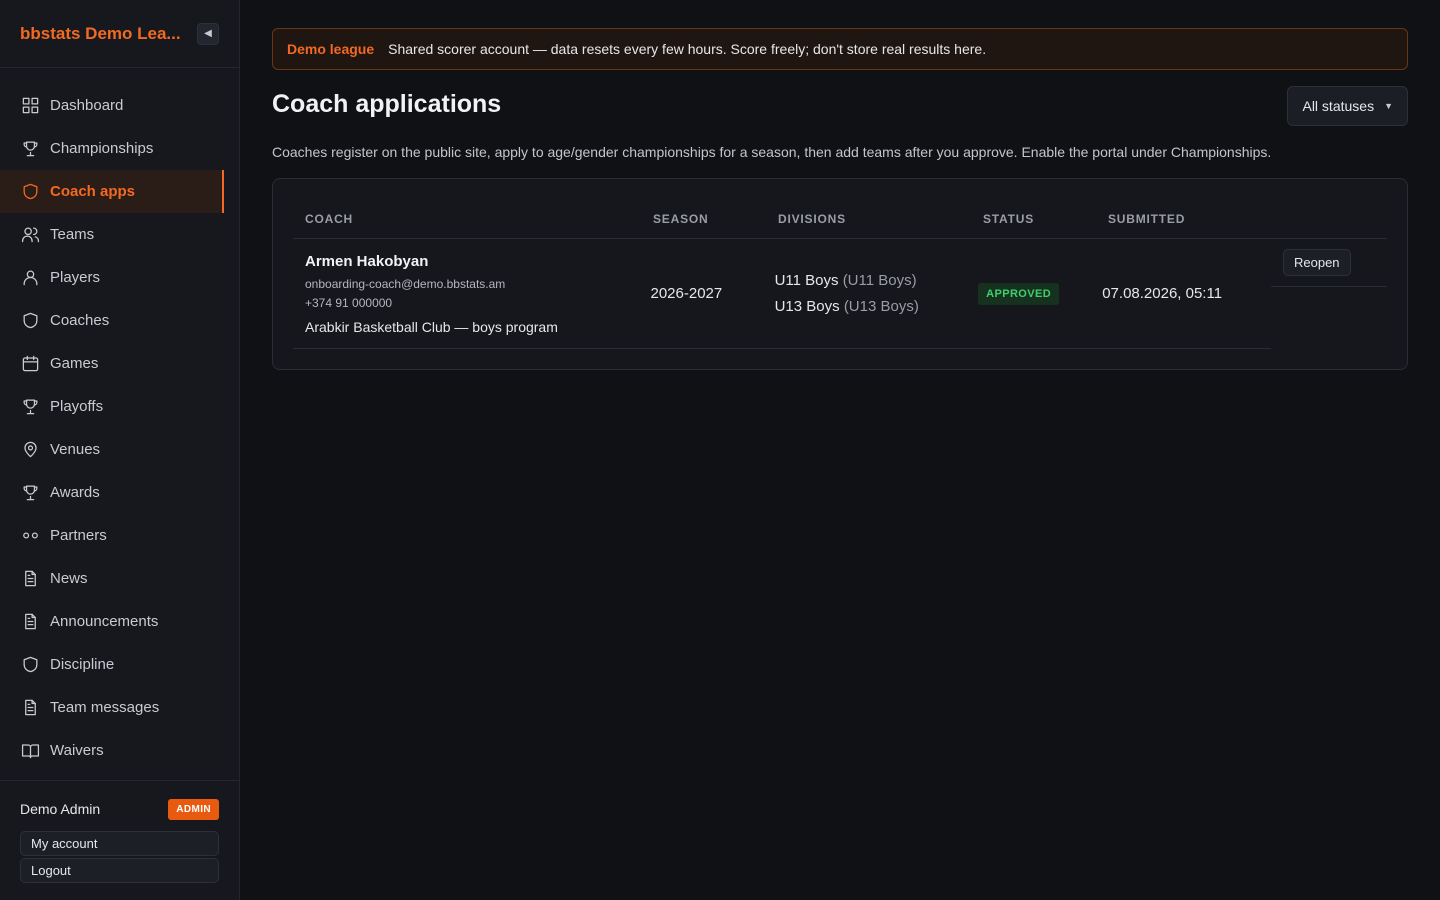  What do you see at coordinates (879, 280) in the screenshot?
I see `division-sub: (U11 Boys)` at bounding box center [879, 280].